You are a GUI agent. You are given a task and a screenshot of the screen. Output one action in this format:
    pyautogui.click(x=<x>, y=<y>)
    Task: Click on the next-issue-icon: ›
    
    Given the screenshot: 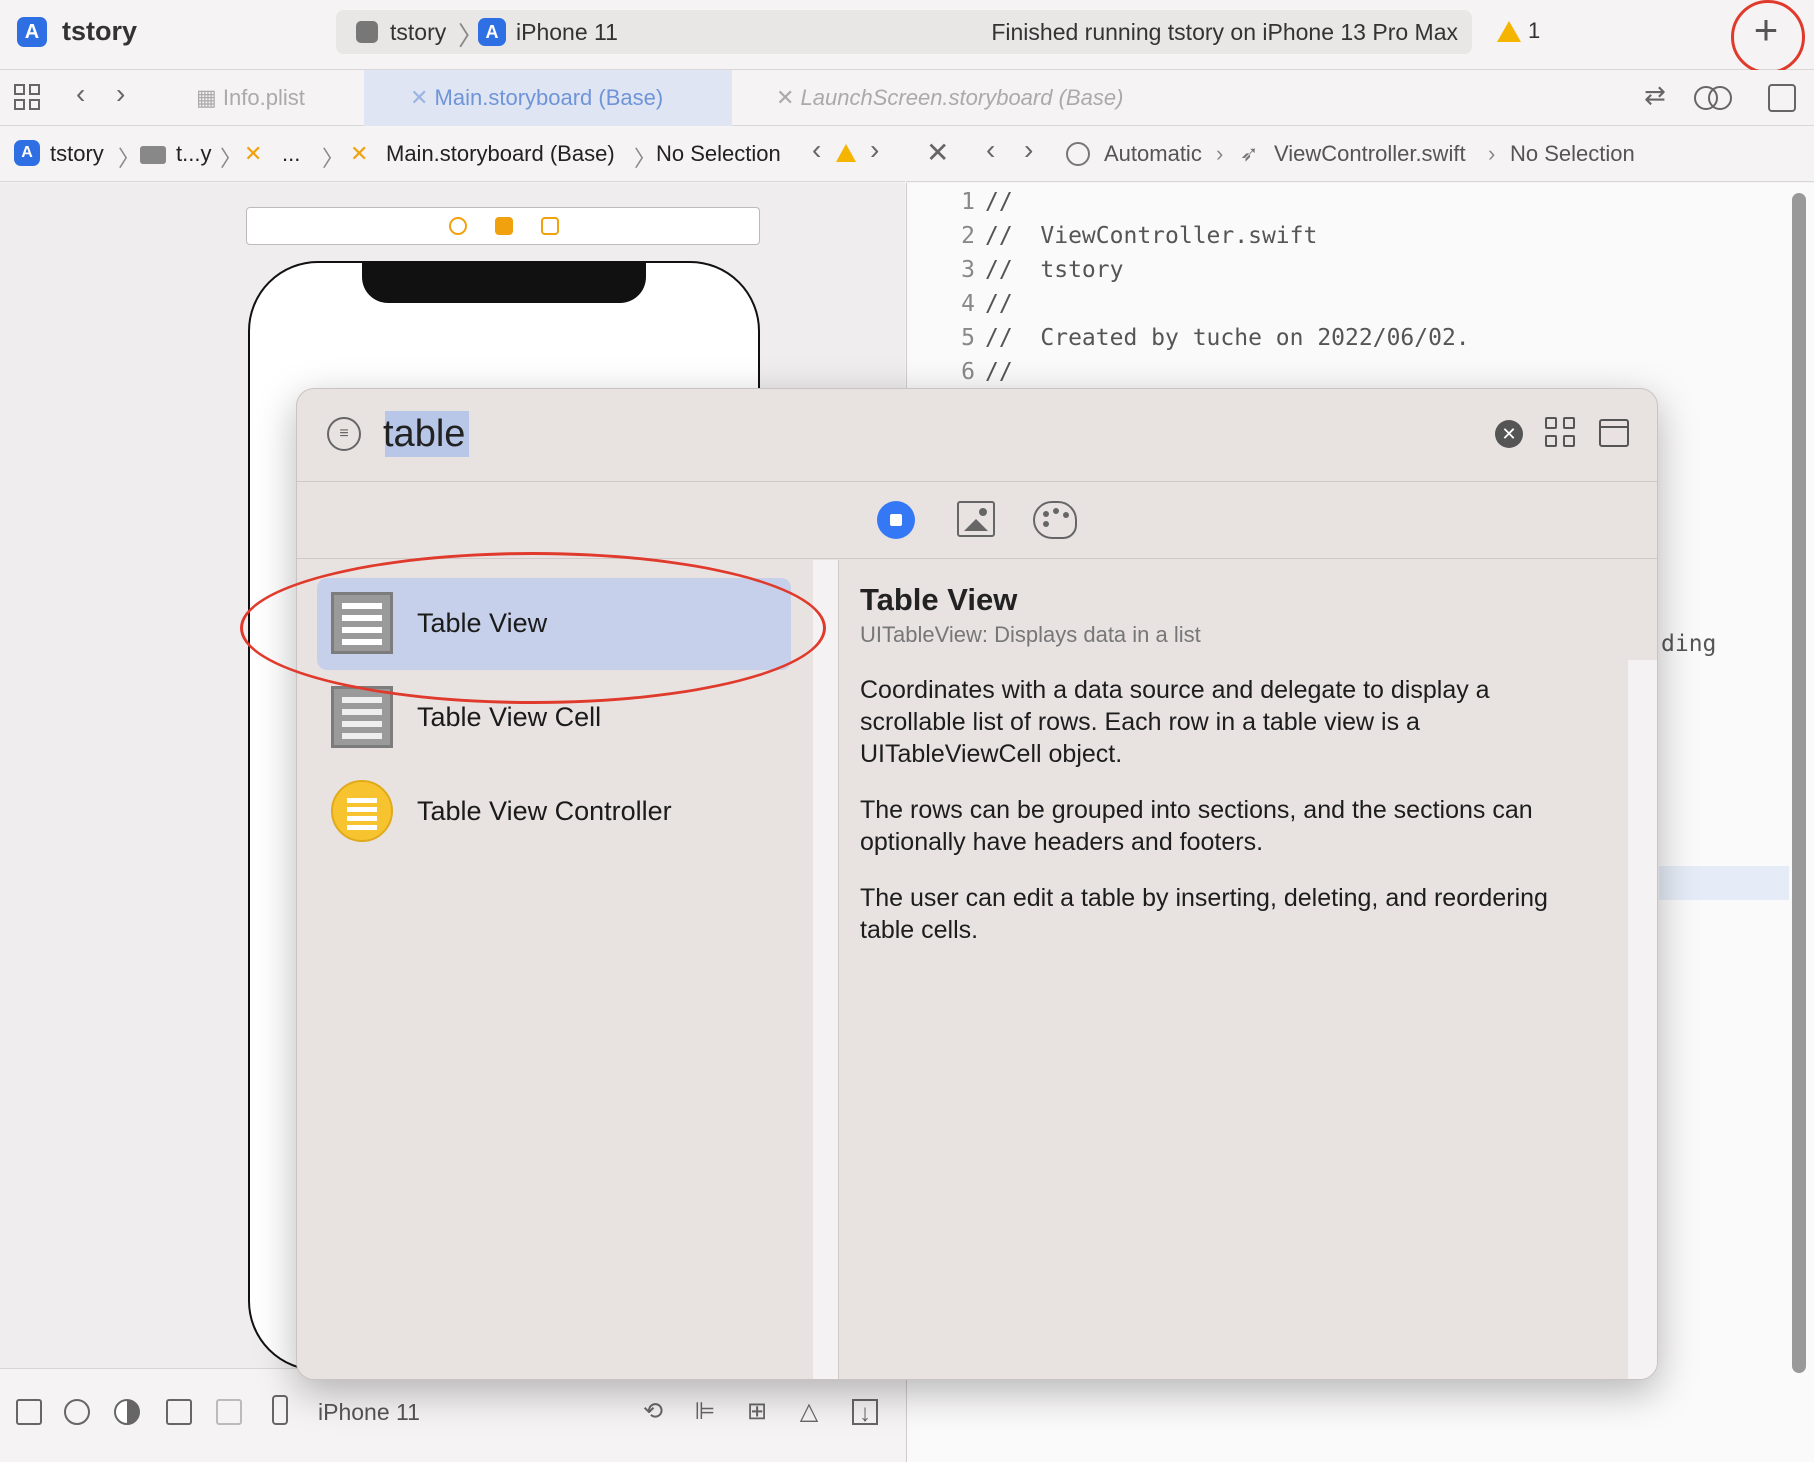 What is the action you would take?
    pyautogui.click(x=874, y=150)
    